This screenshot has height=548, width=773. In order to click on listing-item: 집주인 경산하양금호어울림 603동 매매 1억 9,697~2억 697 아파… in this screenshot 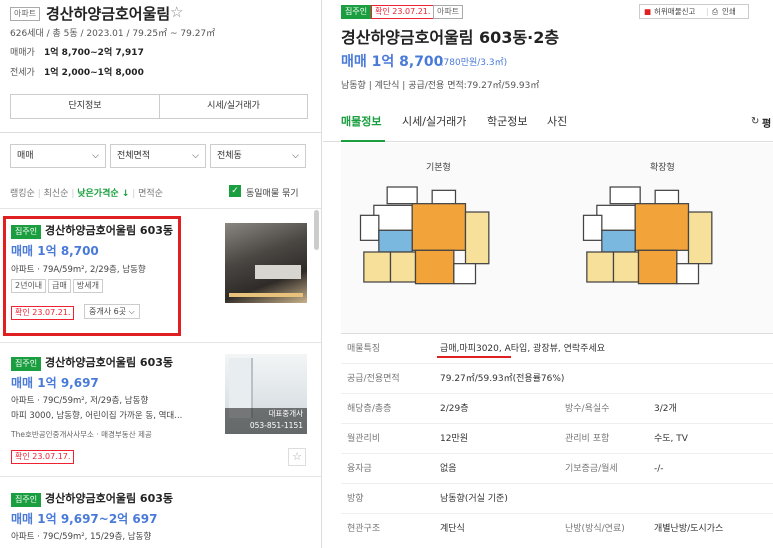, I will do `click(160, 512)`.